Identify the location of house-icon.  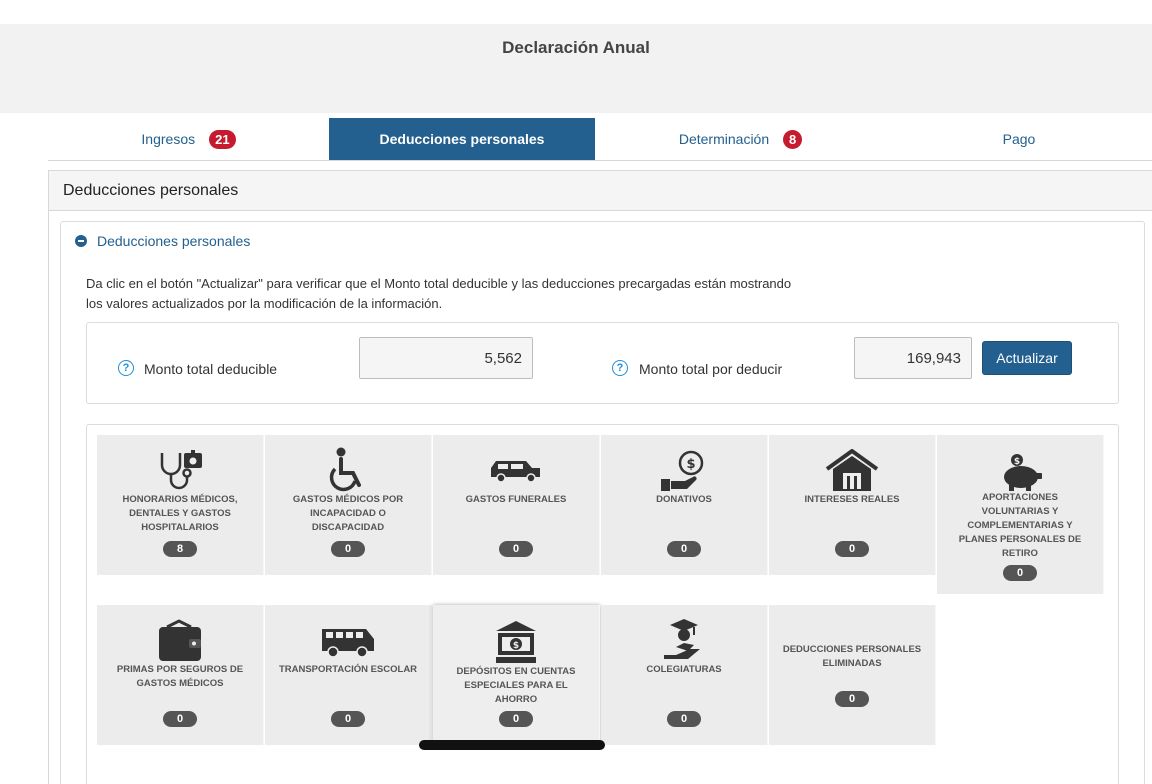
(852, 470).